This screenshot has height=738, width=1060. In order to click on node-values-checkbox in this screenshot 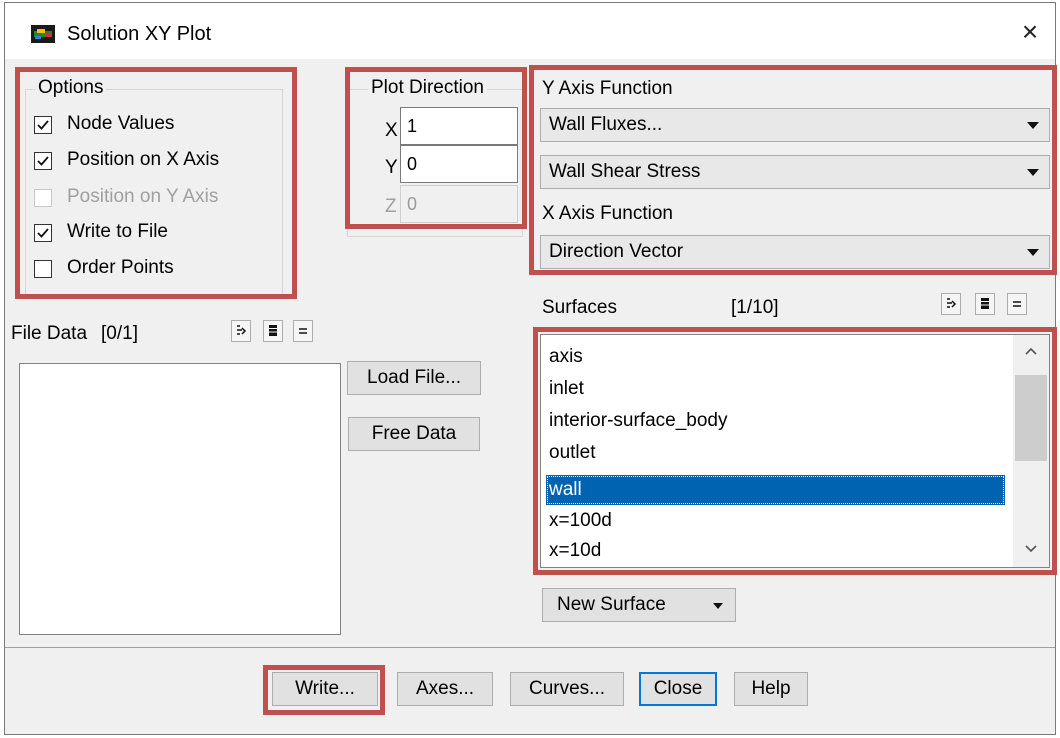, I will do `click(43, 125)`.